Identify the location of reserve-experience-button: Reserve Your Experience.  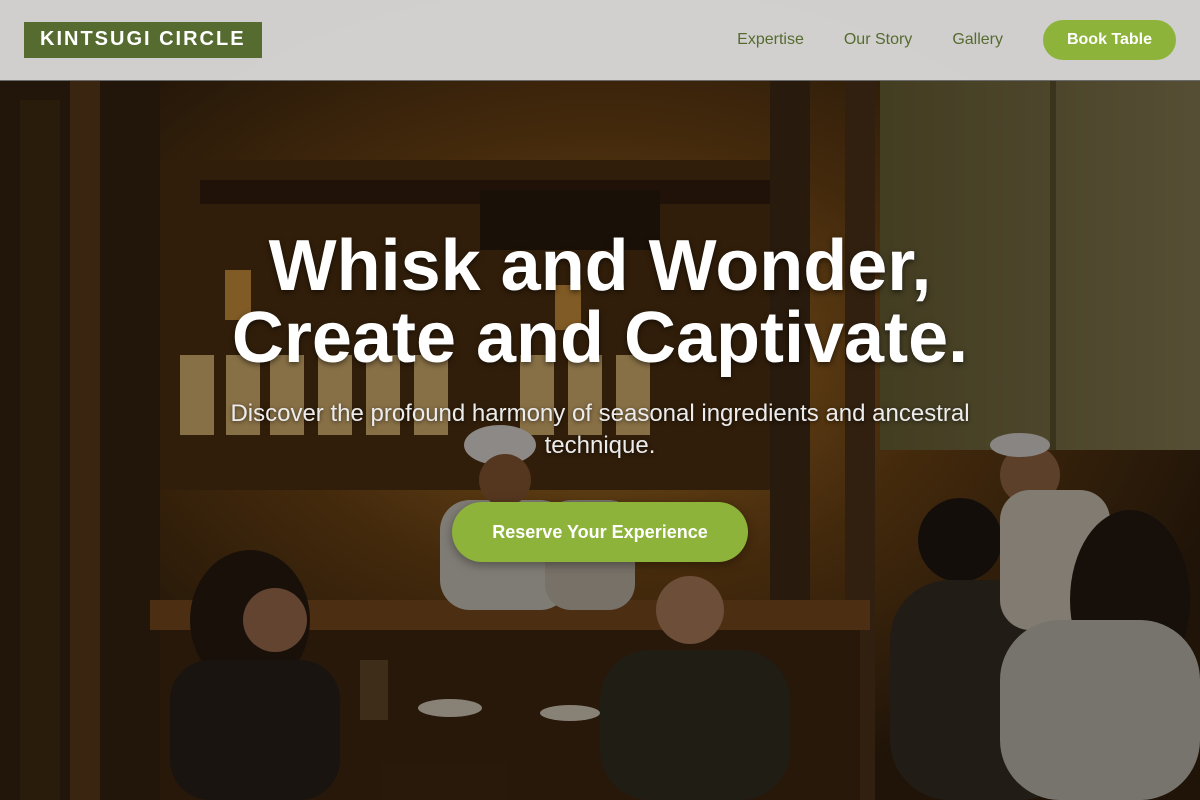
(600, 532).